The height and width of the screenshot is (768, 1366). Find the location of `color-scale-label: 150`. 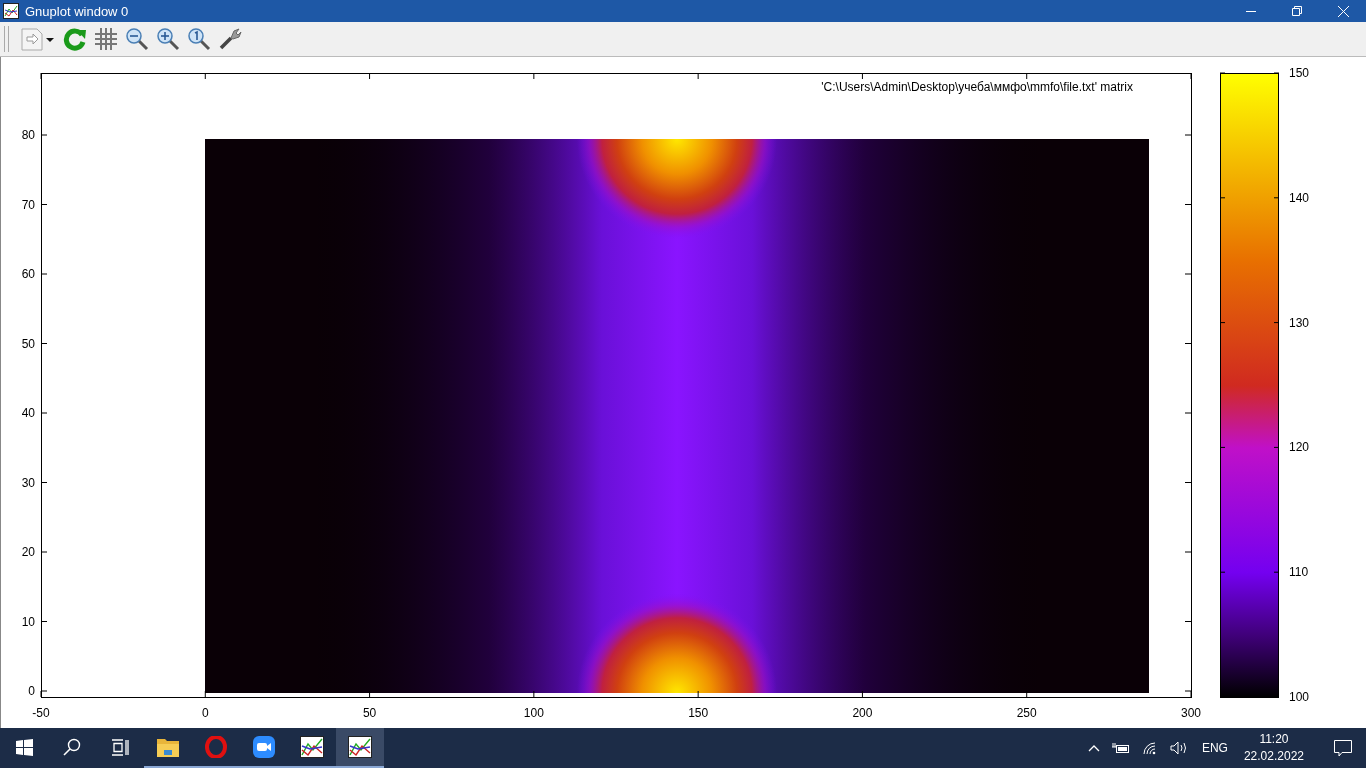

color-scale-label: 150 is located at coordinates (1299, 73).